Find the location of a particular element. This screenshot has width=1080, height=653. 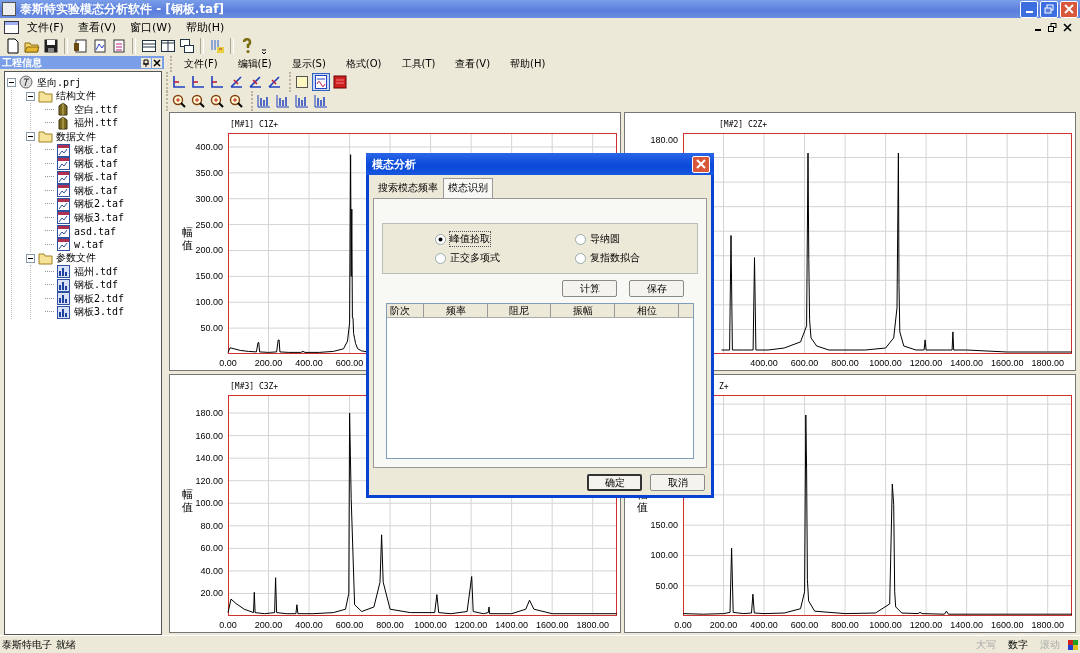

radio-label: 导纳圆 is located at coordinates (605, 239).